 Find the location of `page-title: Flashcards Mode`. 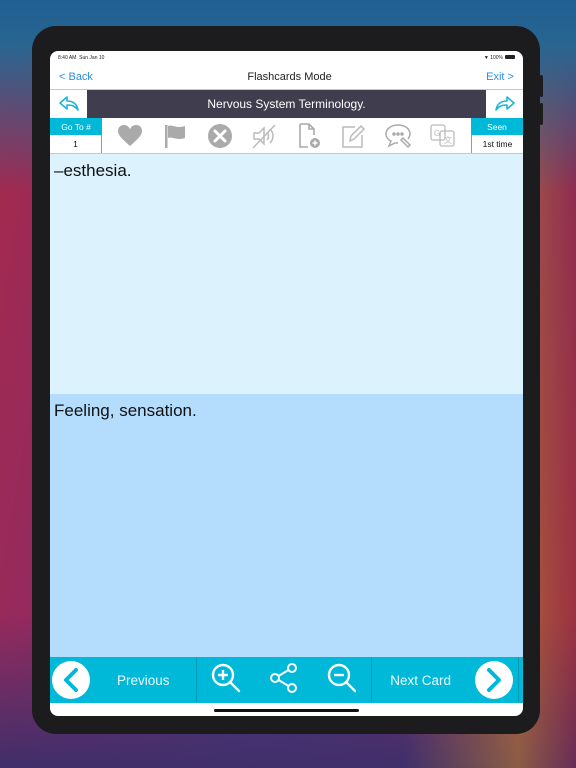

page-title: Flashcards Mode is located at coordinates (289, 76).